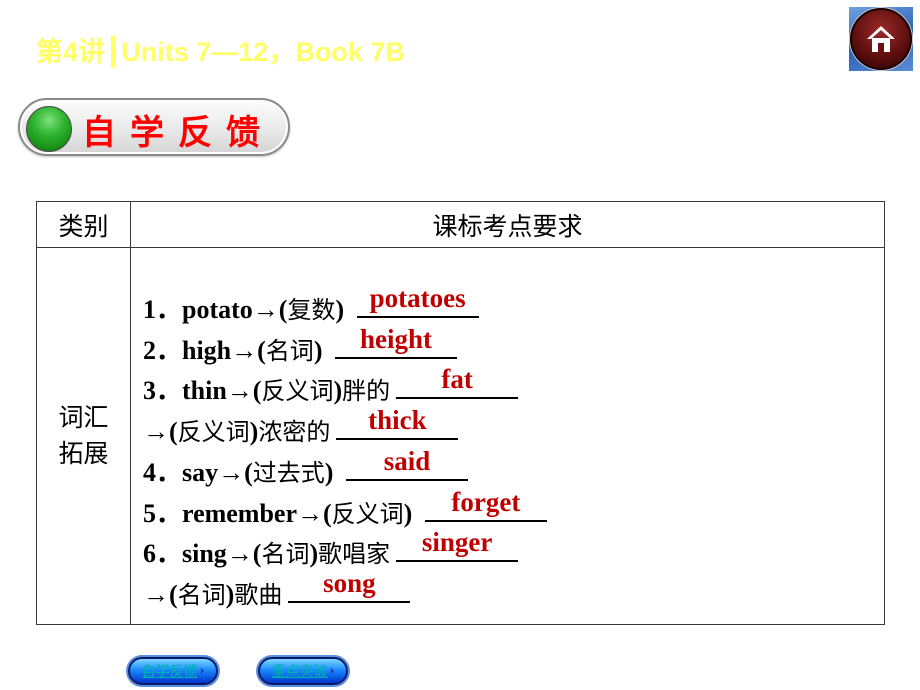 The image size is (920, 690). I want to click on exercise-meaning: 歌曲, so click(258, 594).